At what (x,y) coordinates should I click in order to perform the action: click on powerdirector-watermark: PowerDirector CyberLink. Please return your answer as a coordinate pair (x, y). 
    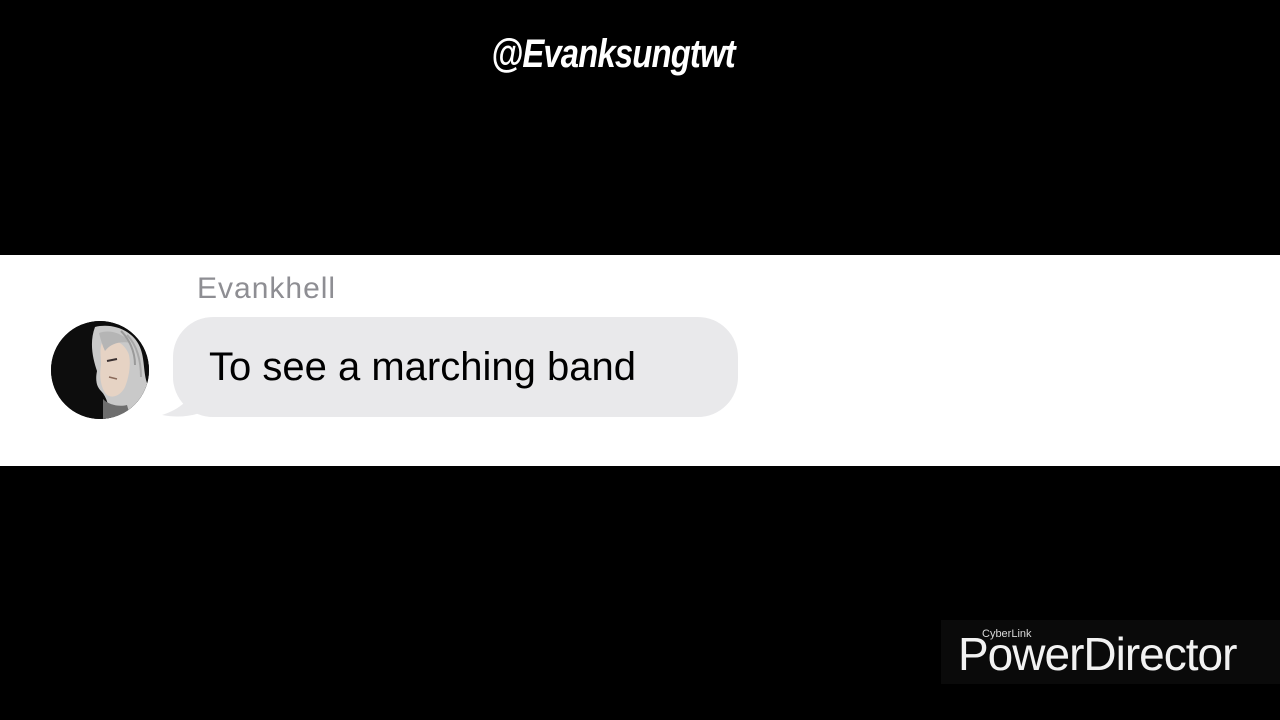
    Looking at the image, I should click on (1110, 652).